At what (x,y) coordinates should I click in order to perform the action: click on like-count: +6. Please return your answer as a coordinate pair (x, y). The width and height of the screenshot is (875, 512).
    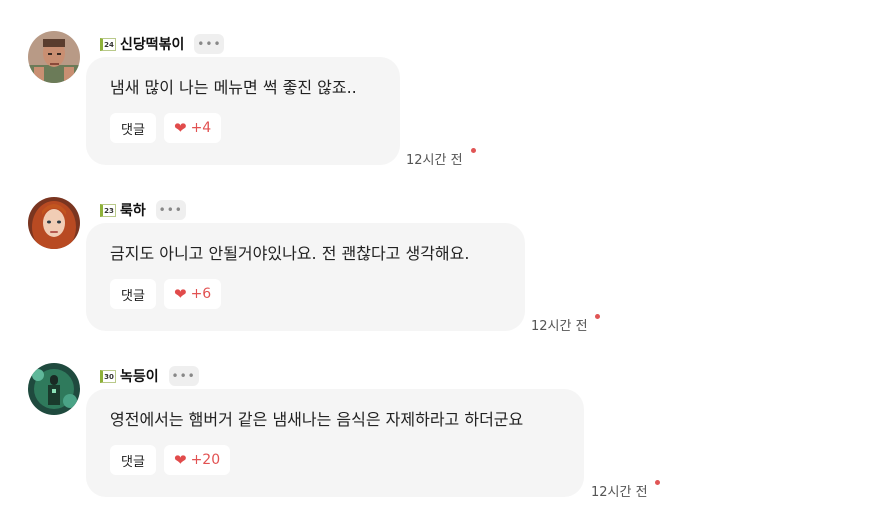
    Looking at the image, I should click on (201, 294).